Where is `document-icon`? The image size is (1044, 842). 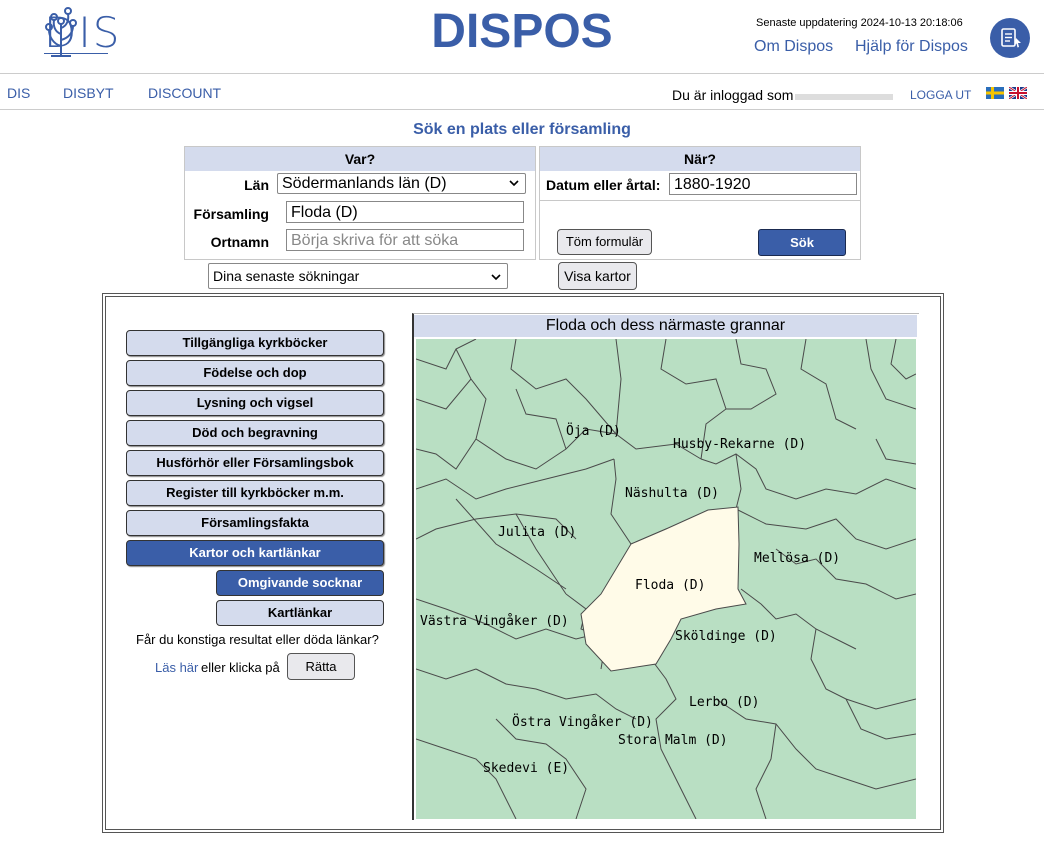
document-icon is located at coordinates (1011, 38).